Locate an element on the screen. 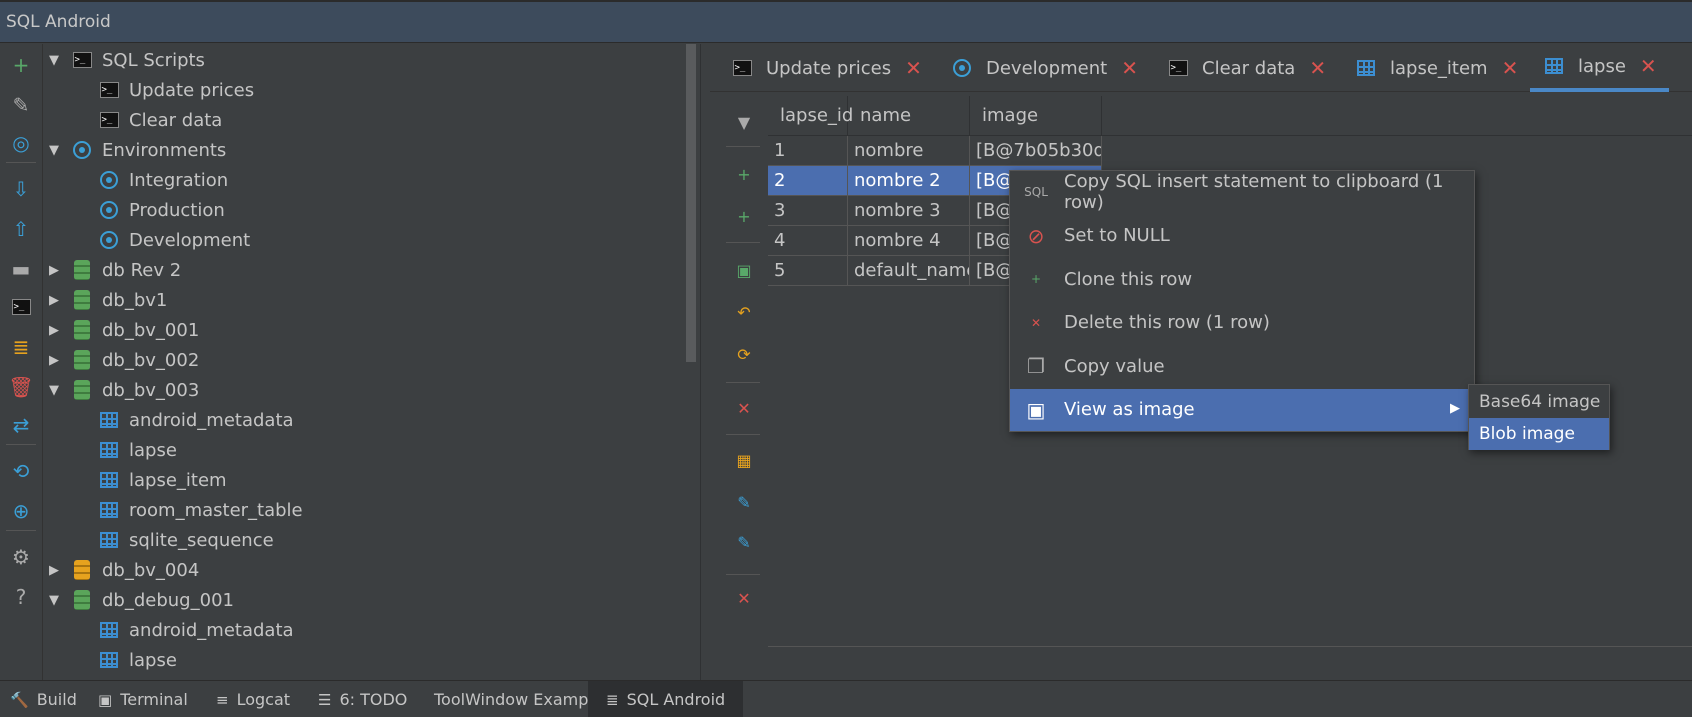 This screenshot has width=1692, height=717. edit-icon: ✎ is located at coordinates (21, 105).